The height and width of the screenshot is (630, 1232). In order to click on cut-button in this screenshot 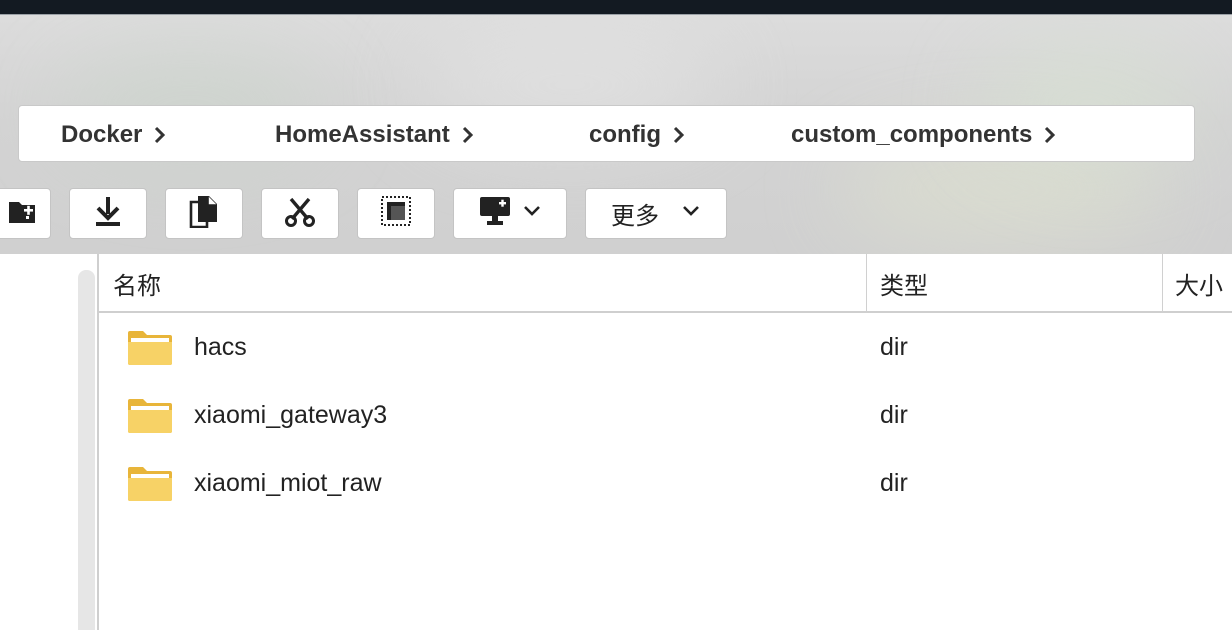, I will do `click(300, 213)`.